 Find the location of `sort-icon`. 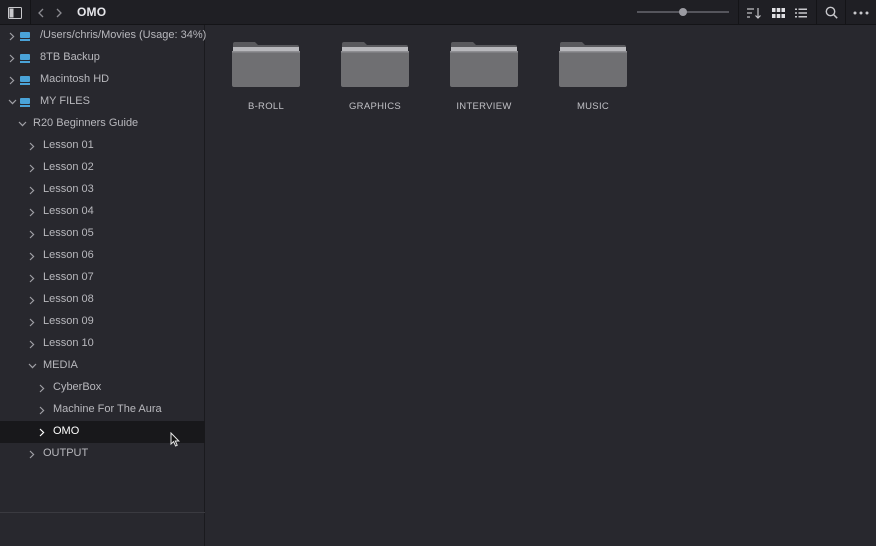

sort-icon is located at coordinates (754, 12).